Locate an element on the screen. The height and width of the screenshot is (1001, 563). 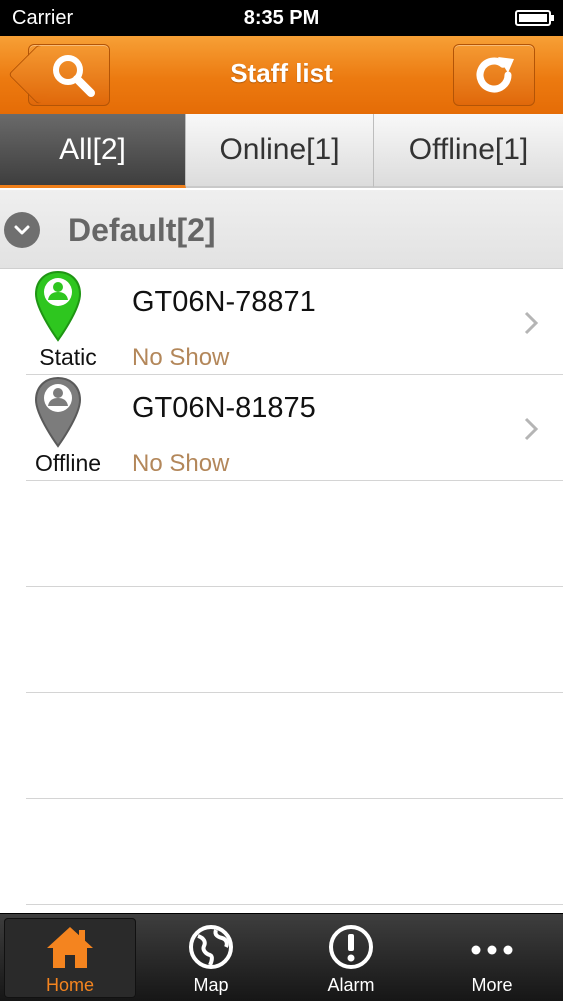
group-label: Default[2] is located at coordinates (142, 230).